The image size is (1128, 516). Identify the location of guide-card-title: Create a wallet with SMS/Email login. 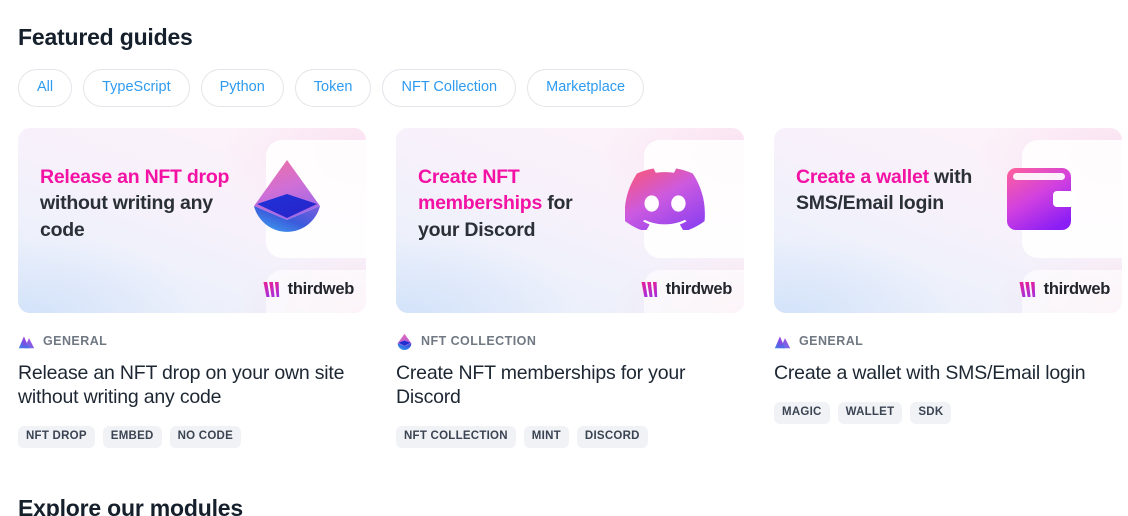
(948, 373).